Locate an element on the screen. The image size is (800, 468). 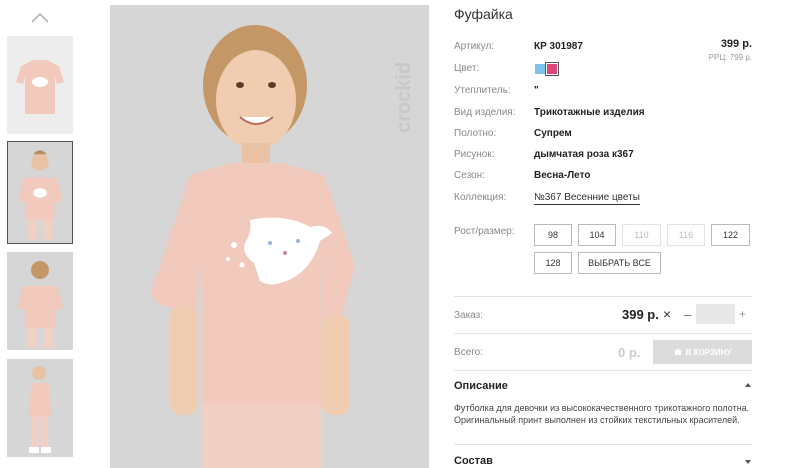
add-to-cart-button: В КОРЗИНУ is located at coordinates (702, 352).